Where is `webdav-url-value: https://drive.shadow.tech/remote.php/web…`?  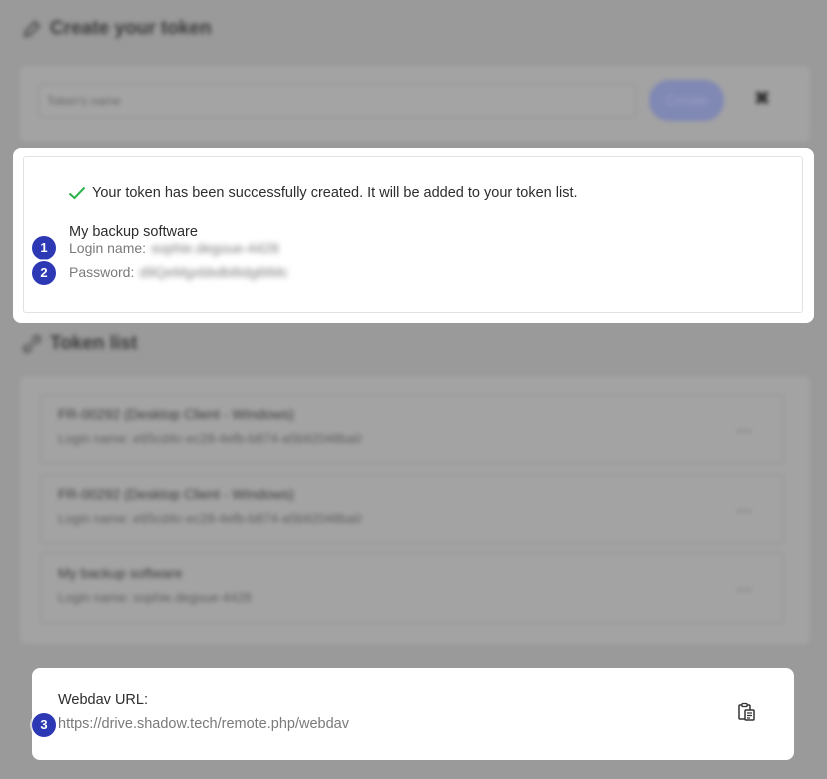
webdav-url-value: https://drive.shadow.tech/remote.php/web… is located at coordinates (203, 724).